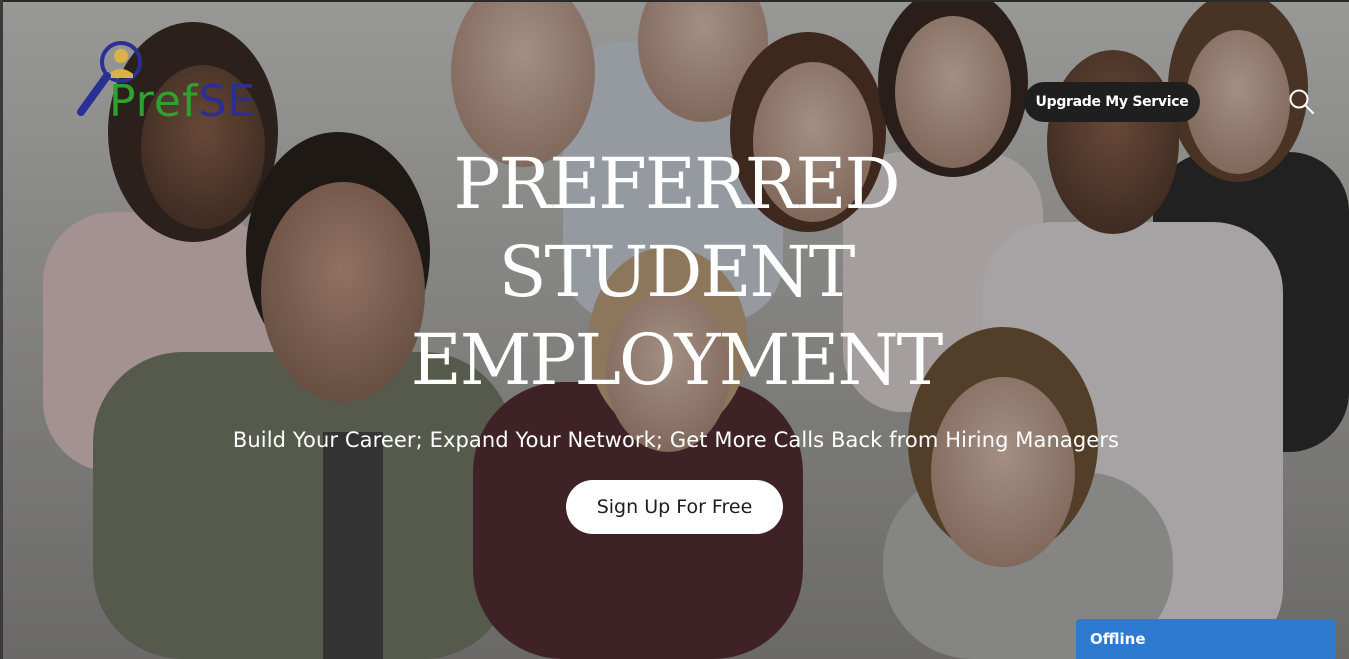  What do you see at coordinates (1302, 102) in the screenshot?
I see `search-icon` at bounding box center [1302, 102].